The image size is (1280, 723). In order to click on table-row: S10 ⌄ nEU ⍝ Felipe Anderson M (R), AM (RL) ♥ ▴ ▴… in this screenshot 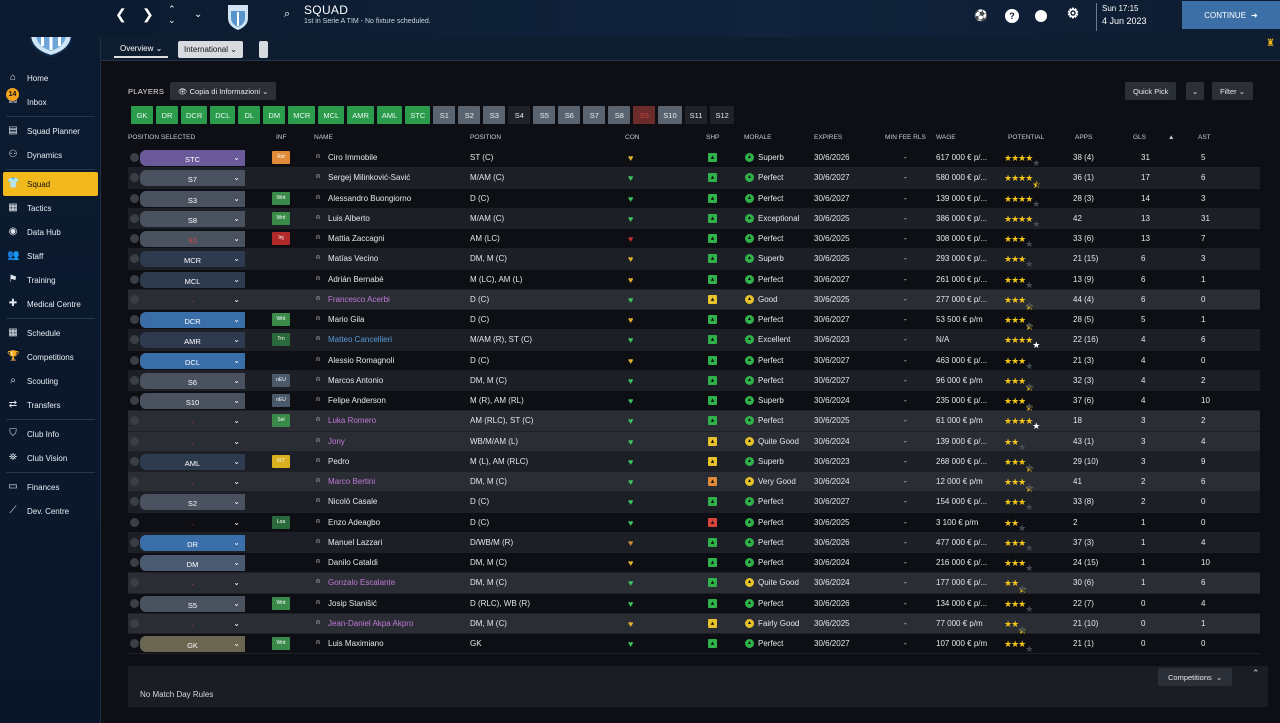, I will do `click(694, 402)`.